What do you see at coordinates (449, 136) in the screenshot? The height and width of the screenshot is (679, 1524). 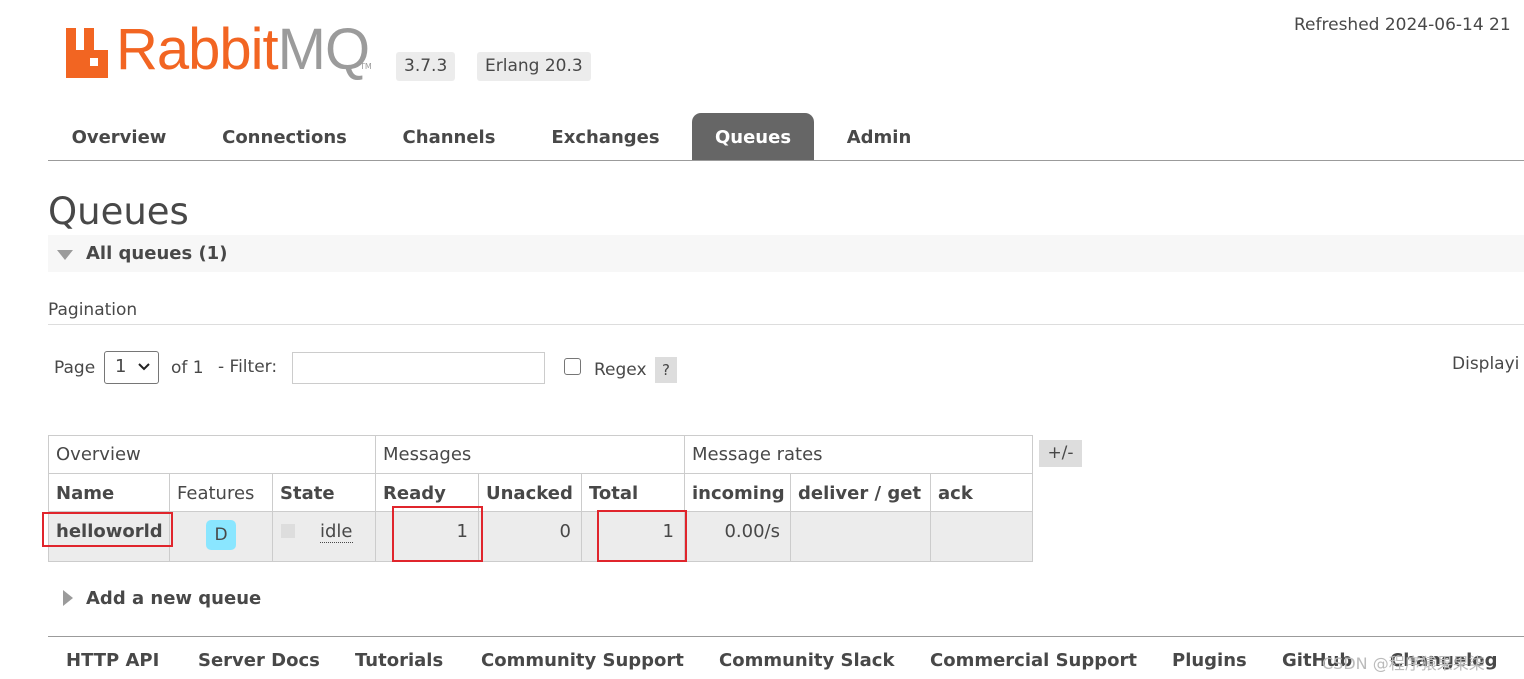 I see `tab-channels: Channels` at bounding box center [449, 136].